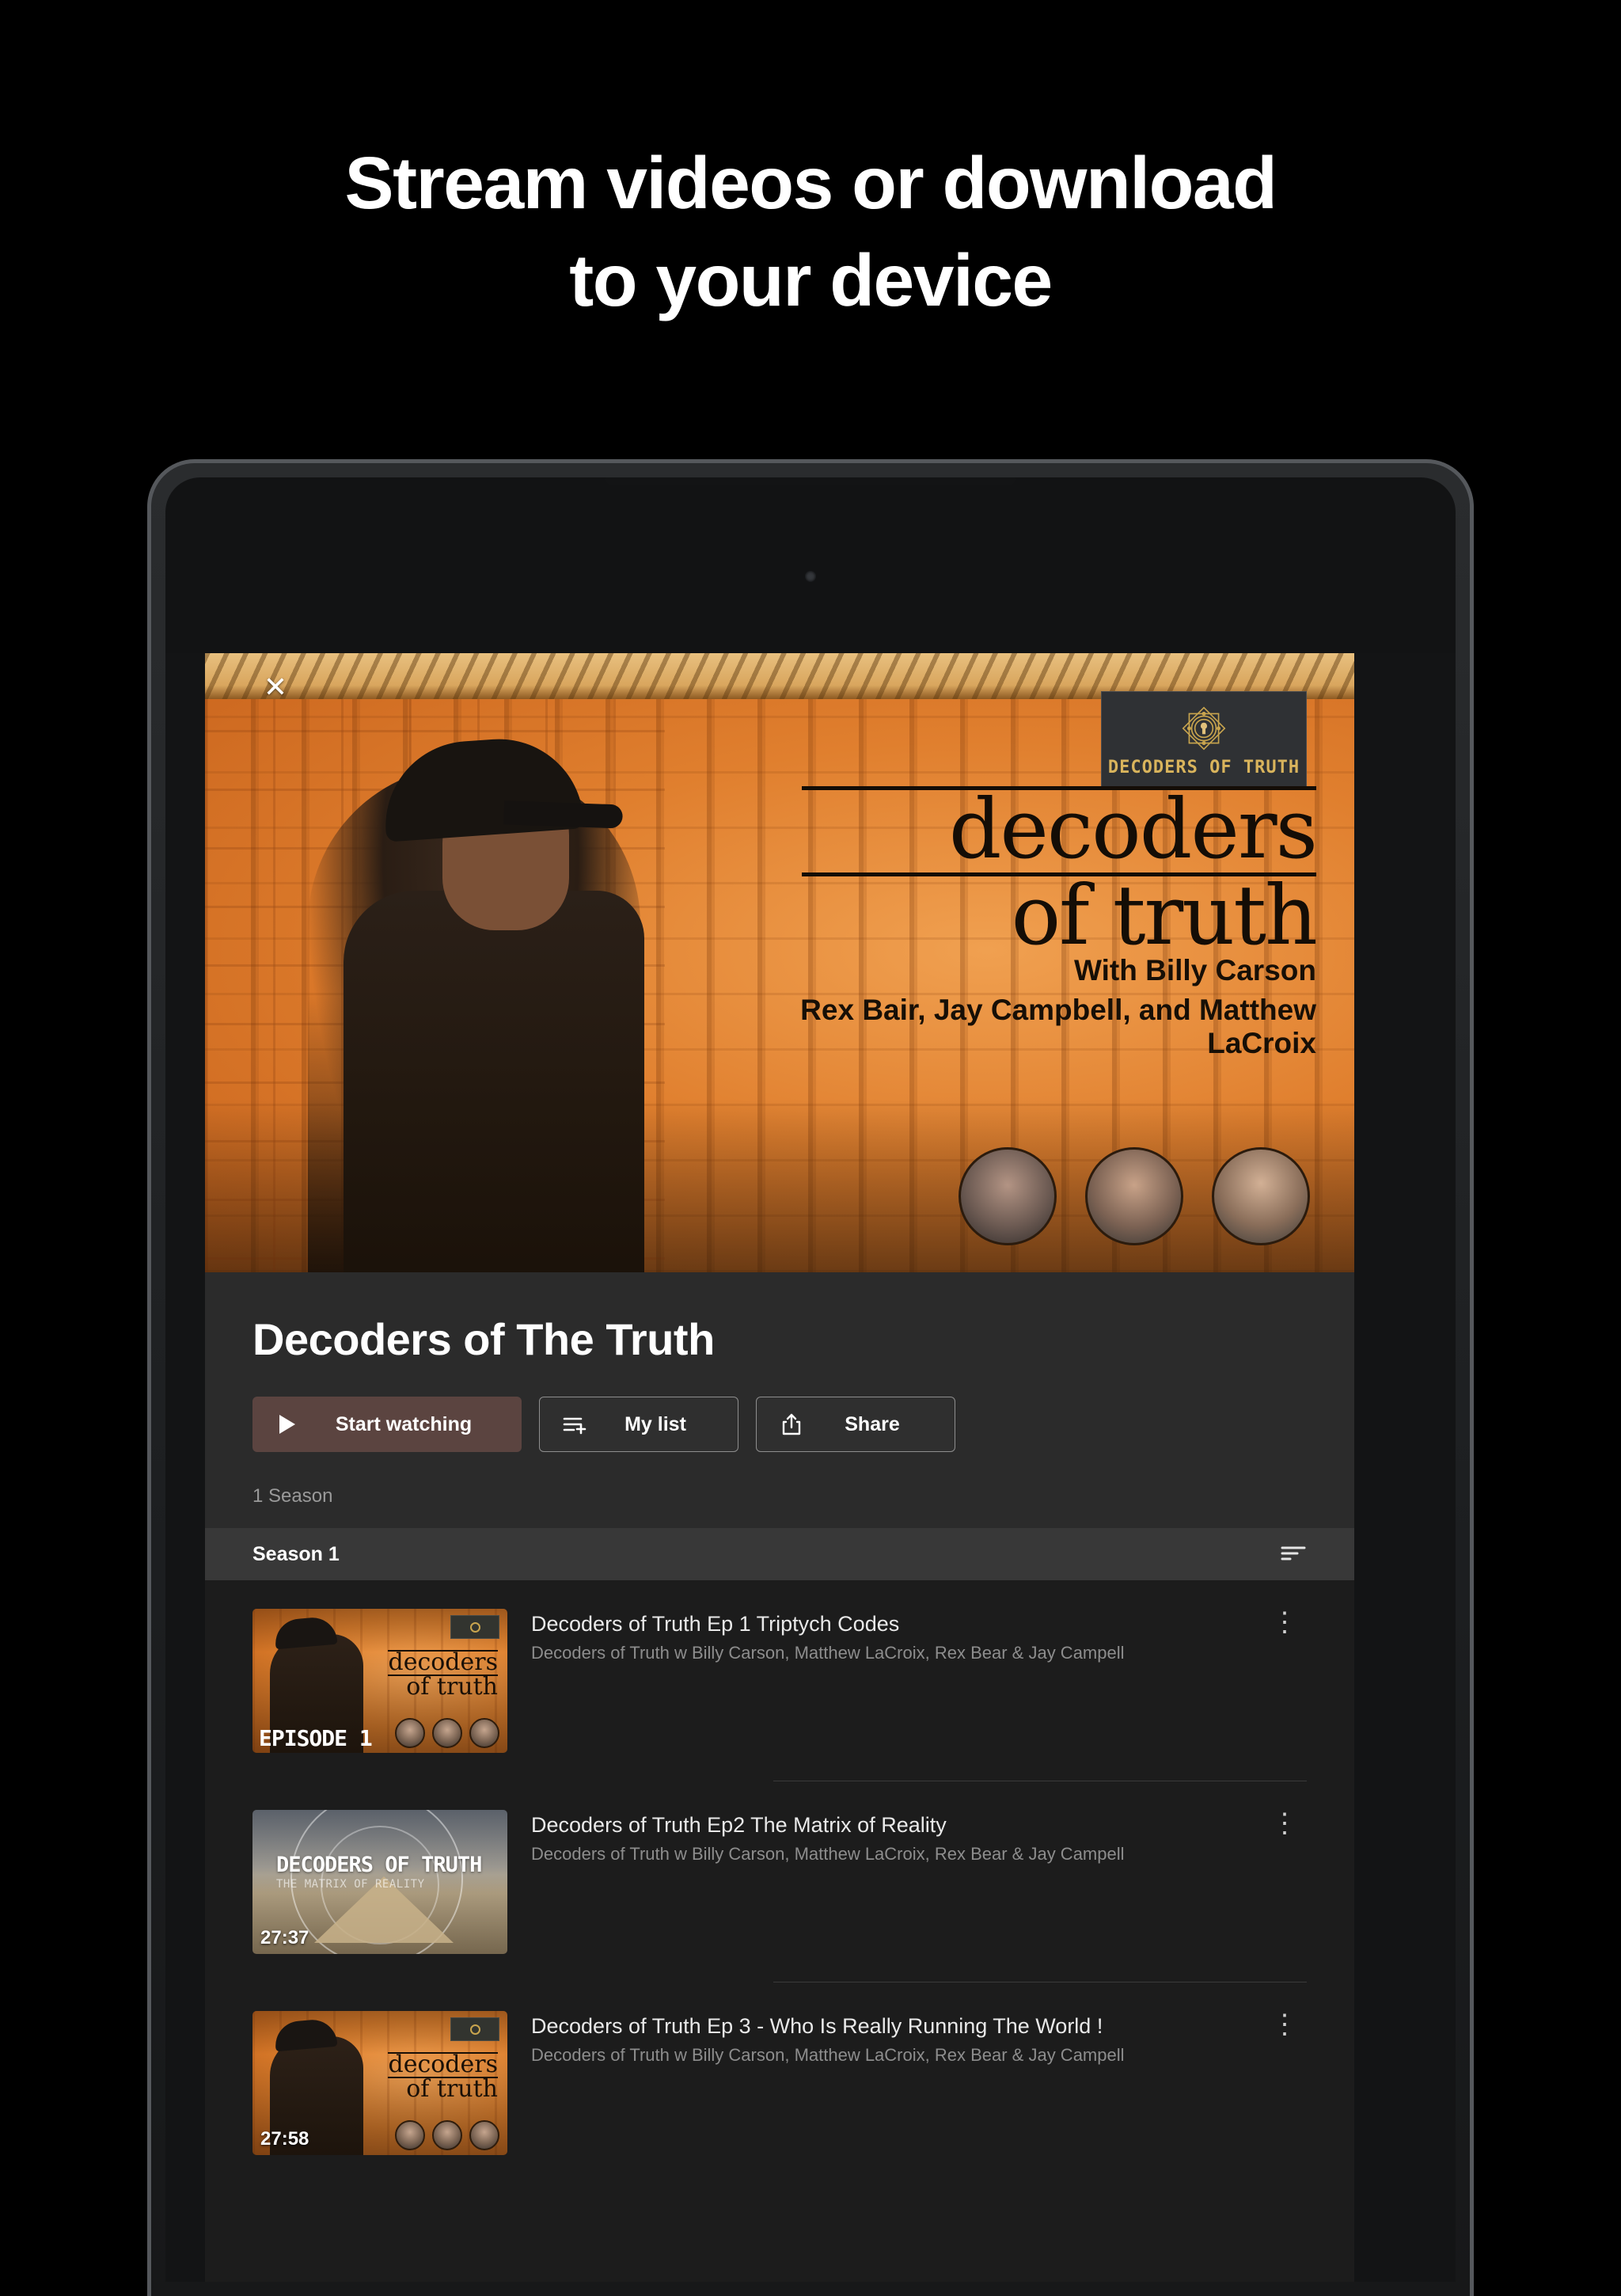 This screenshot has height=2296, width=1621. Describe the element at coordinates (379, 1865) in the screenshot. I see `thumbnail-title: DECODERS OF TRUTH` at that location.